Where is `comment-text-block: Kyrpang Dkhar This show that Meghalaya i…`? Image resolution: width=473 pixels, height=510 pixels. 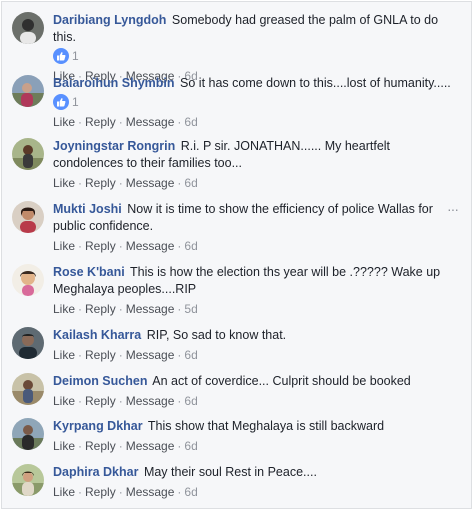 comment-text-block: Kyrpang Dkhar This show that Meghalaya i… is located at coordinates (255, 426).